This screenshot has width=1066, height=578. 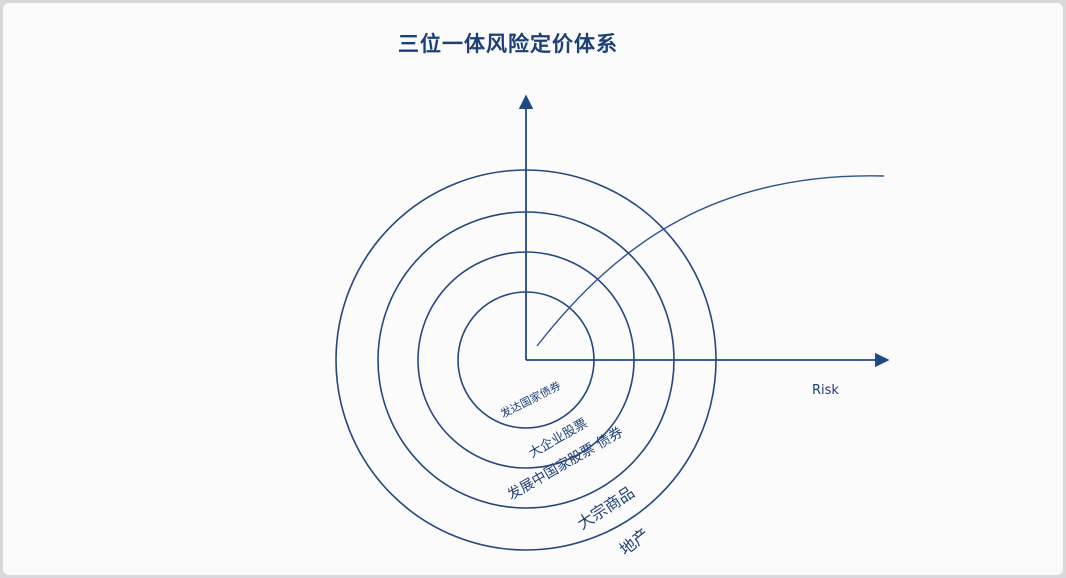 I want to click on ring-label-1: 发达国家债券, so click(x=530, y=399).